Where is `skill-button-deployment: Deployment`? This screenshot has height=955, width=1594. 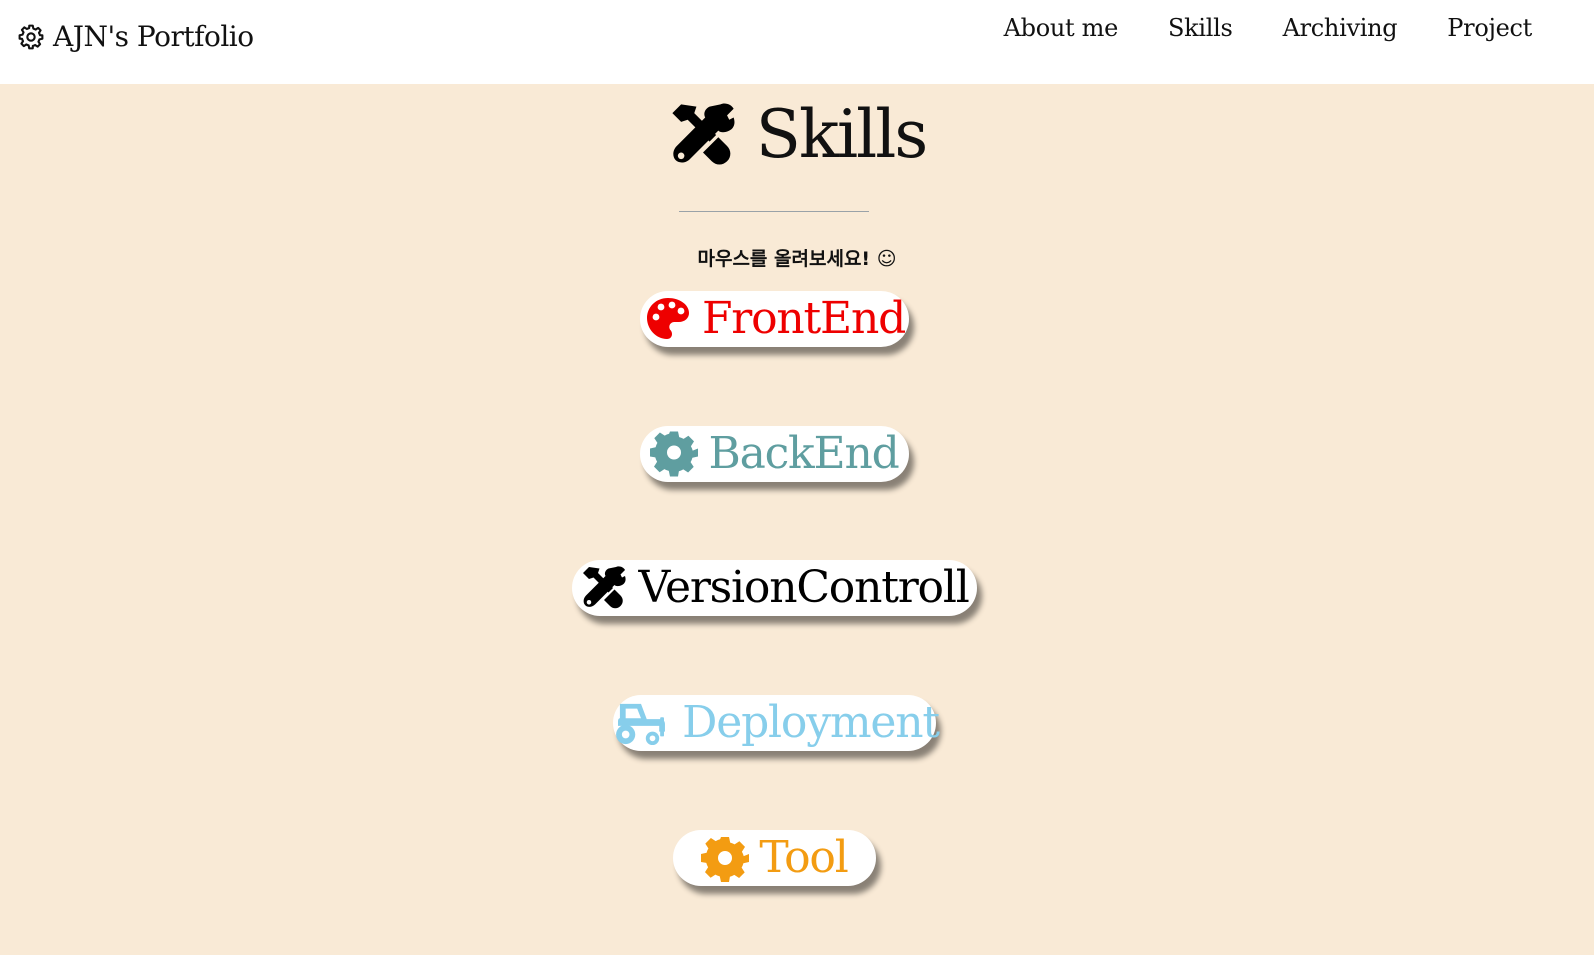 skill-button-deployment: Deployment is located at coordinates (775, 723).